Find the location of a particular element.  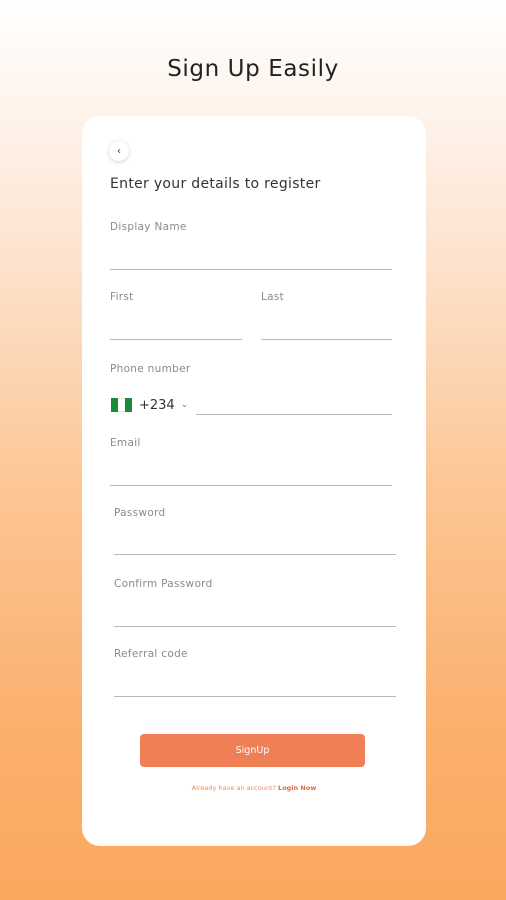

referral-code-input is located at coordinates (255, 684).